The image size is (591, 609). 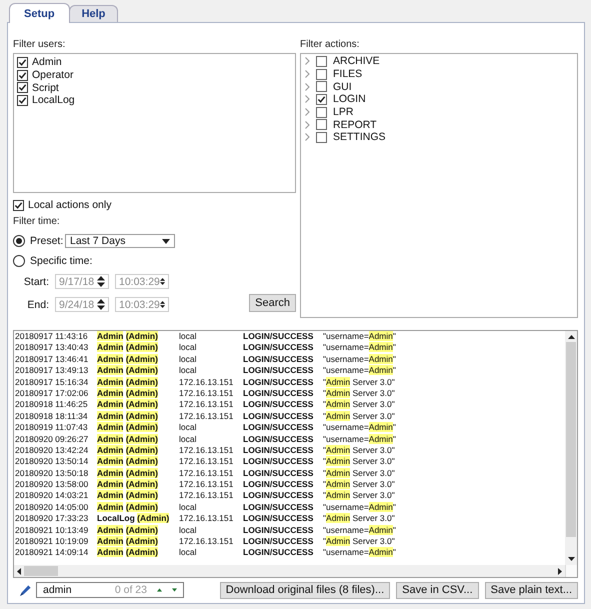 I want to click on table-cell-text: 20180920 14:05:00, so click(x=52, y=508).